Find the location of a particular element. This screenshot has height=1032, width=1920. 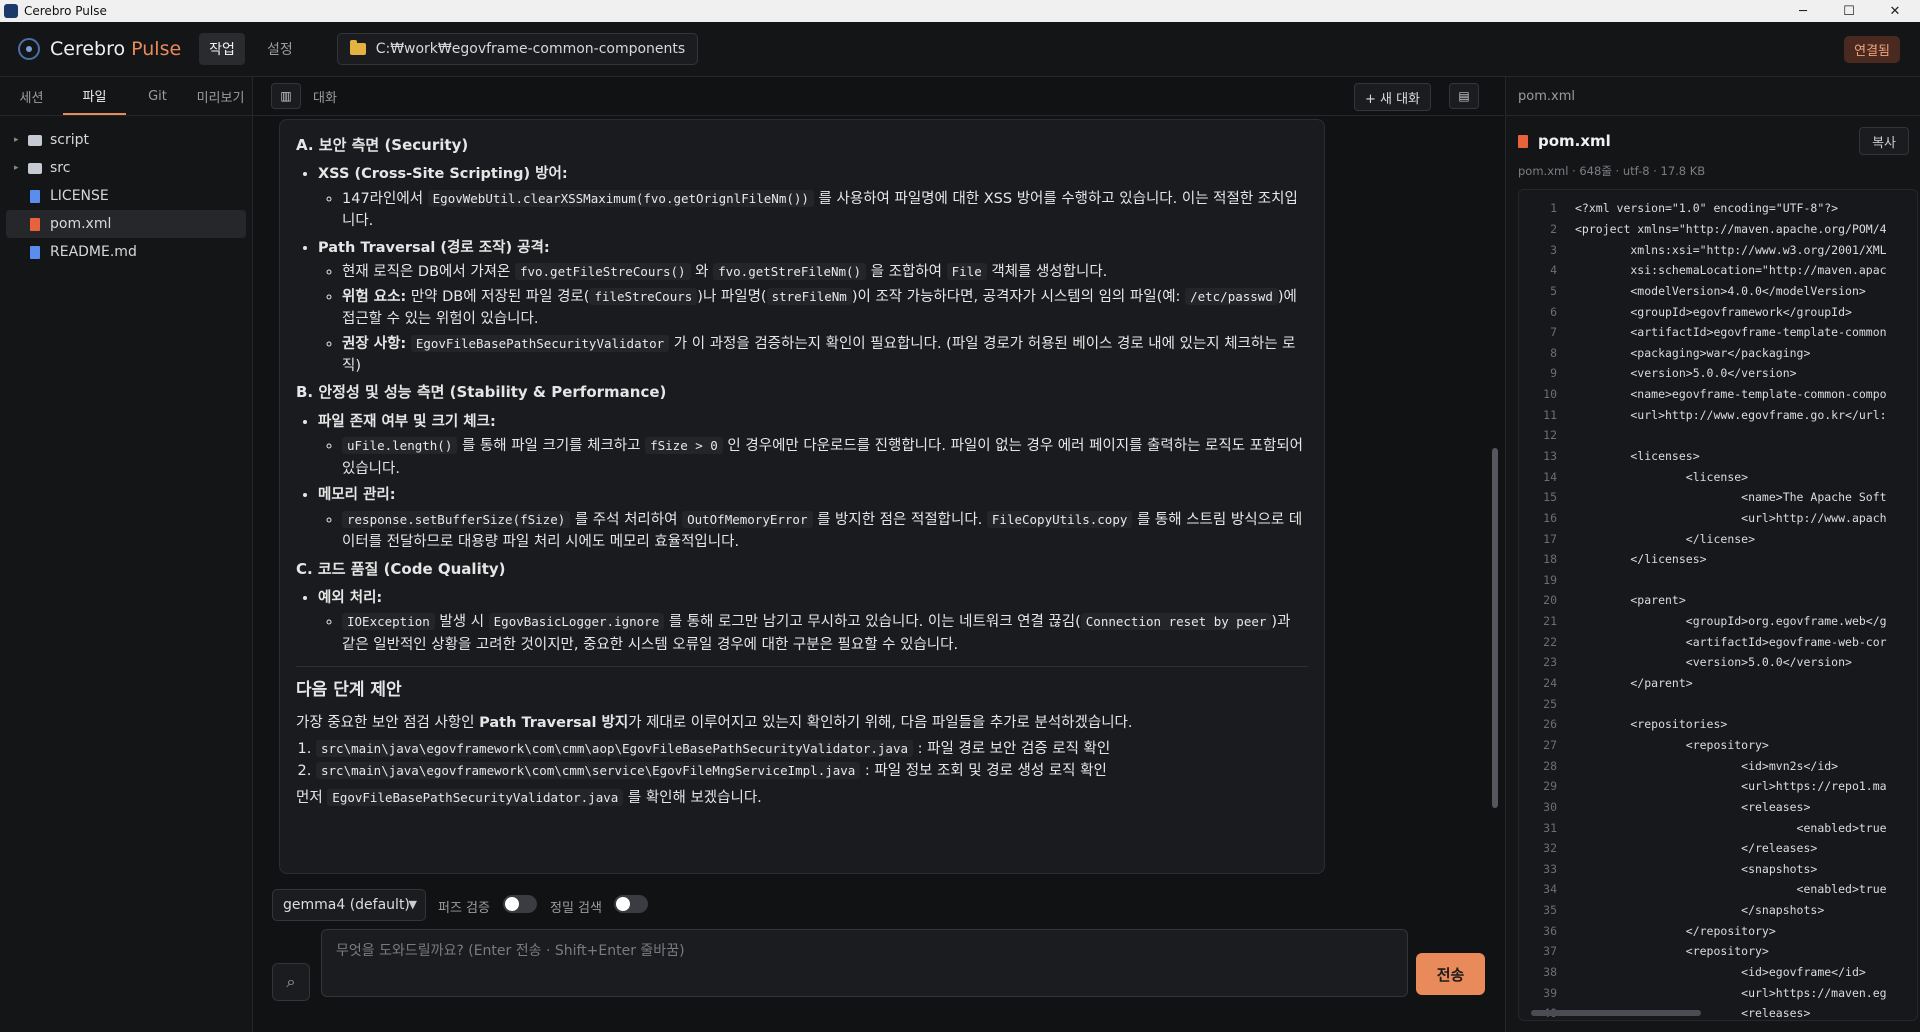

tree-item-label: README.md is located at coordinates (93, 252).